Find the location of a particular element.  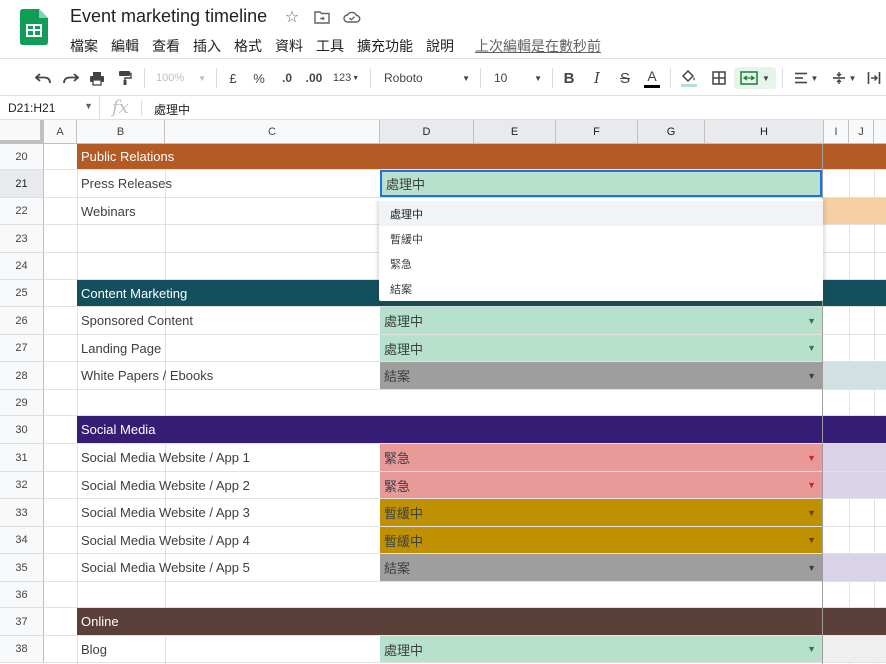

sheets-logo-icon is located at coordinates (34, 27).